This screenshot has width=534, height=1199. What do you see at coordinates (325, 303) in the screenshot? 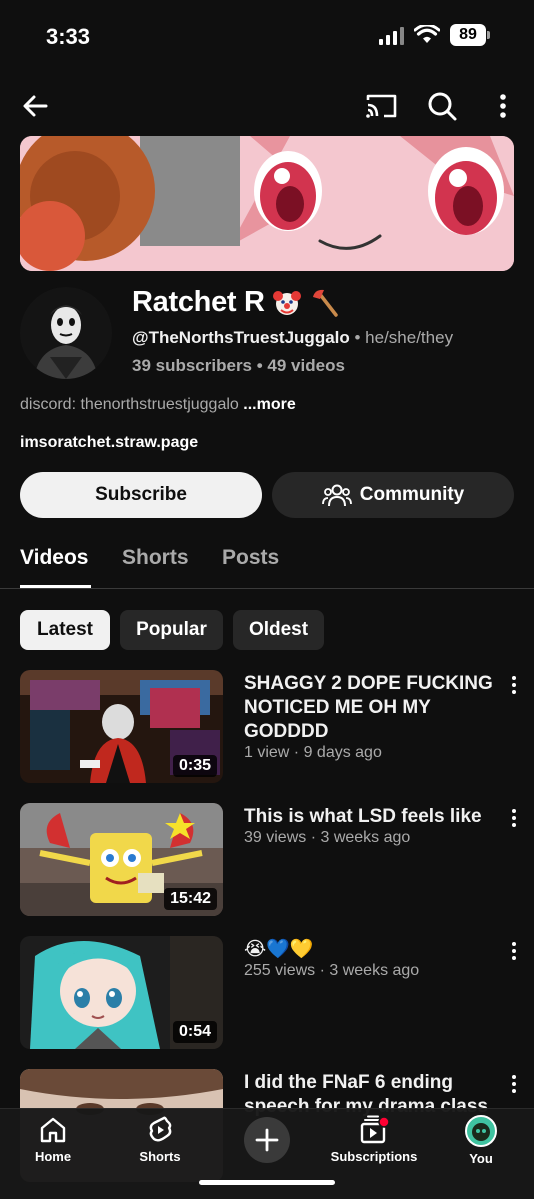
I see `axe-emoji-icon` at bounding box center [325, 303].